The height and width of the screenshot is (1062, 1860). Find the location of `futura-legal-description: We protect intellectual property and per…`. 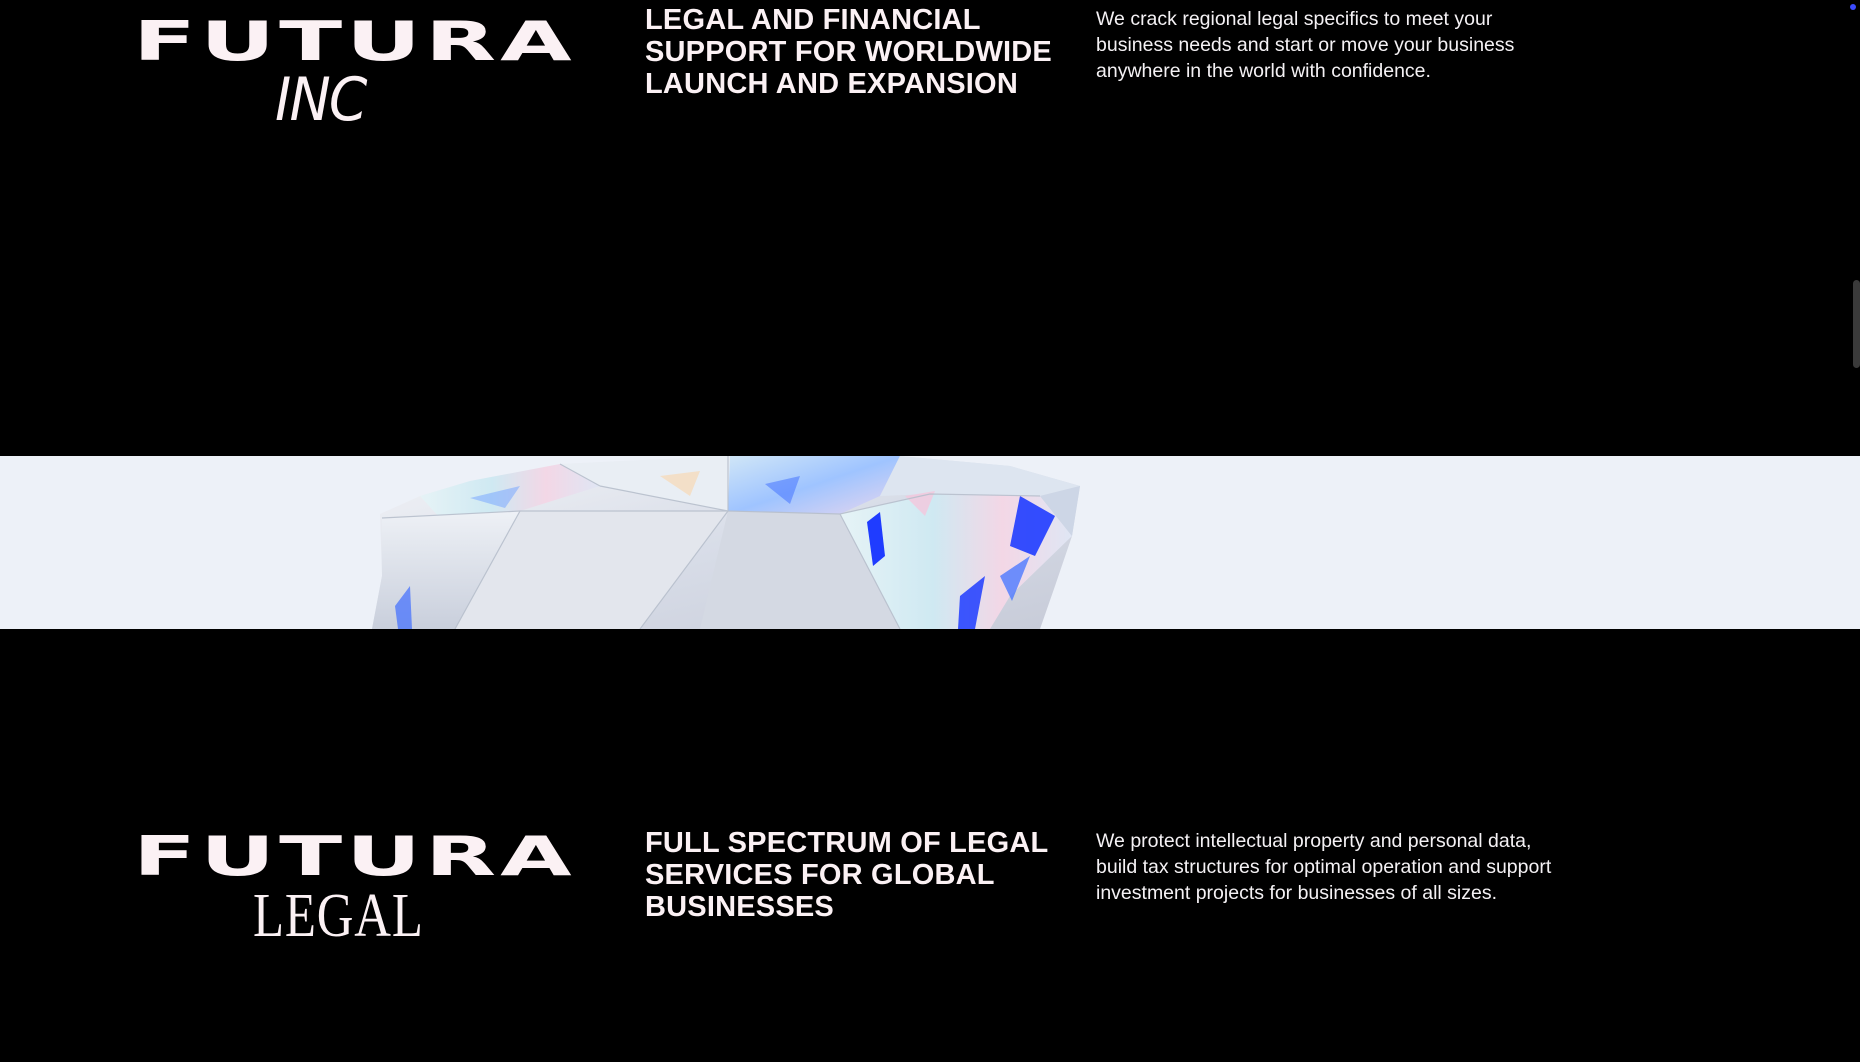

futura-legal-description: We protect intellectual property and per… is located at coordinates (1324, 867).